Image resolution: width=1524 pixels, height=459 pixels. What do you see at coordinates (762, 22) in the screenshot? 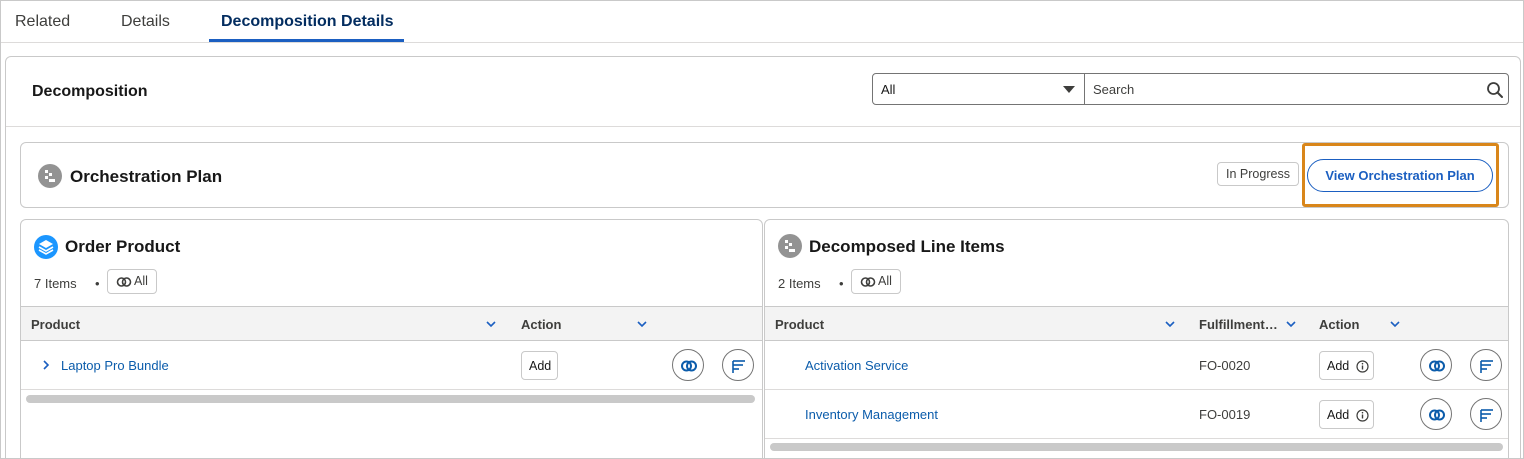
I see `tab-bar: Related Details Decomposition Details` at bounding box center [762, 22].